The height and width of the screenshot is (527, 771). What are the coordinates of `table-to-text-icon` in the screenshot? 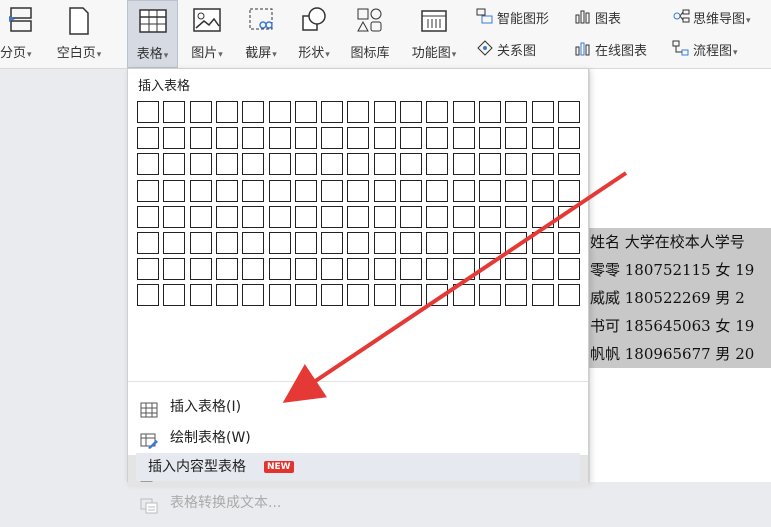 It's located at (149, 511).